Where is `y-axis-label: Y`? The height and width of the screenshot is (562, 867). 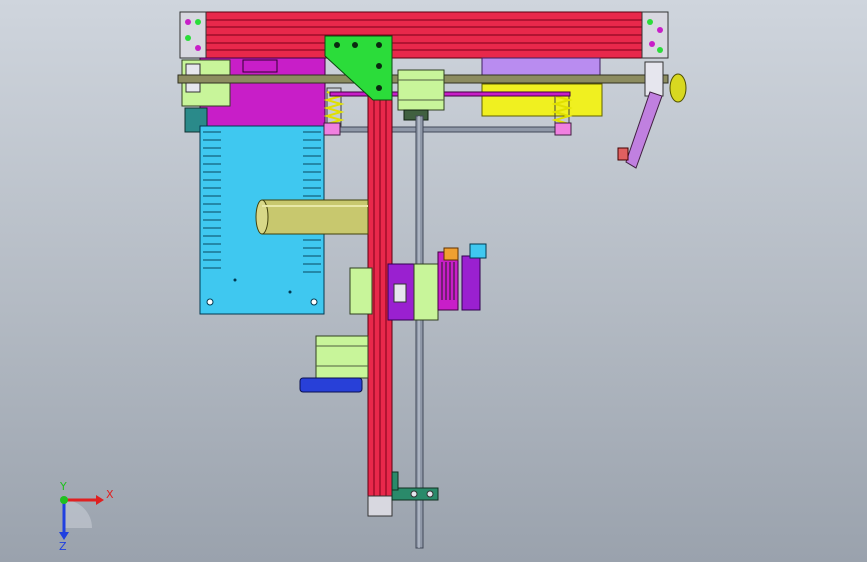 y-axis-label: Y is located at coordinates (63, 486).